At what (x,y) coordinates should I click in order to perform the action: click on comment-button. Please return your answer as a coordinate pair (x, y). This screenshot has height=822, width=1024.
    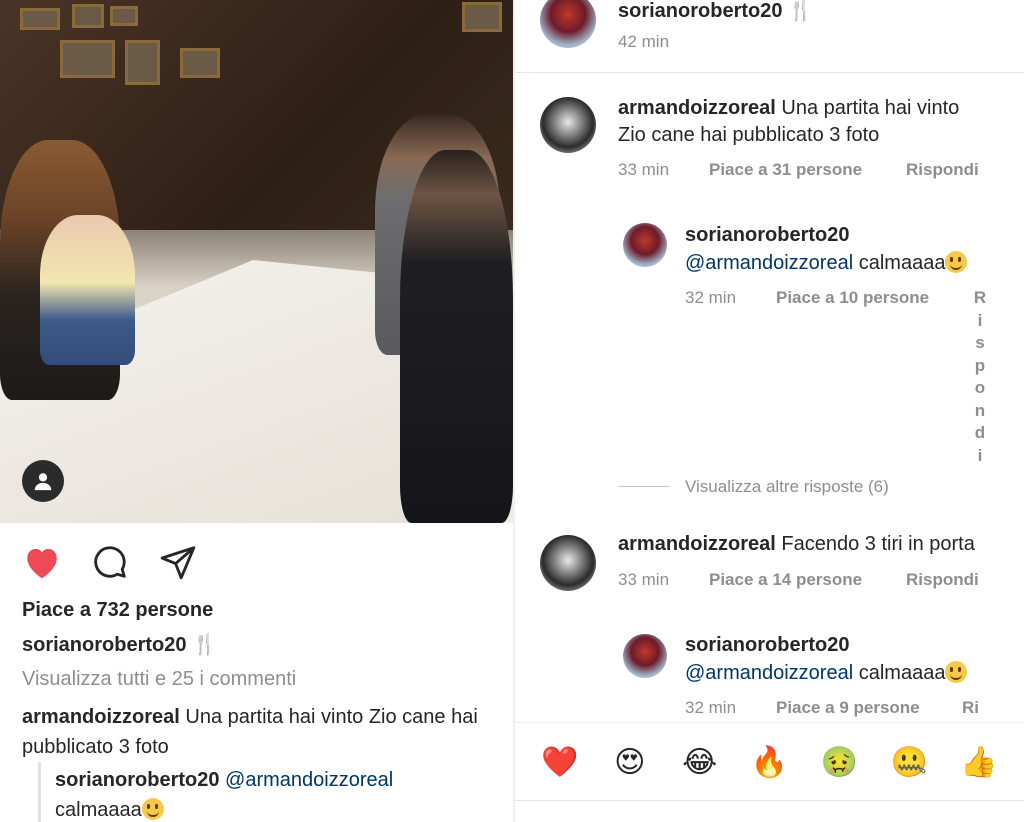
    Looking at the image, I should click on (110, 562).